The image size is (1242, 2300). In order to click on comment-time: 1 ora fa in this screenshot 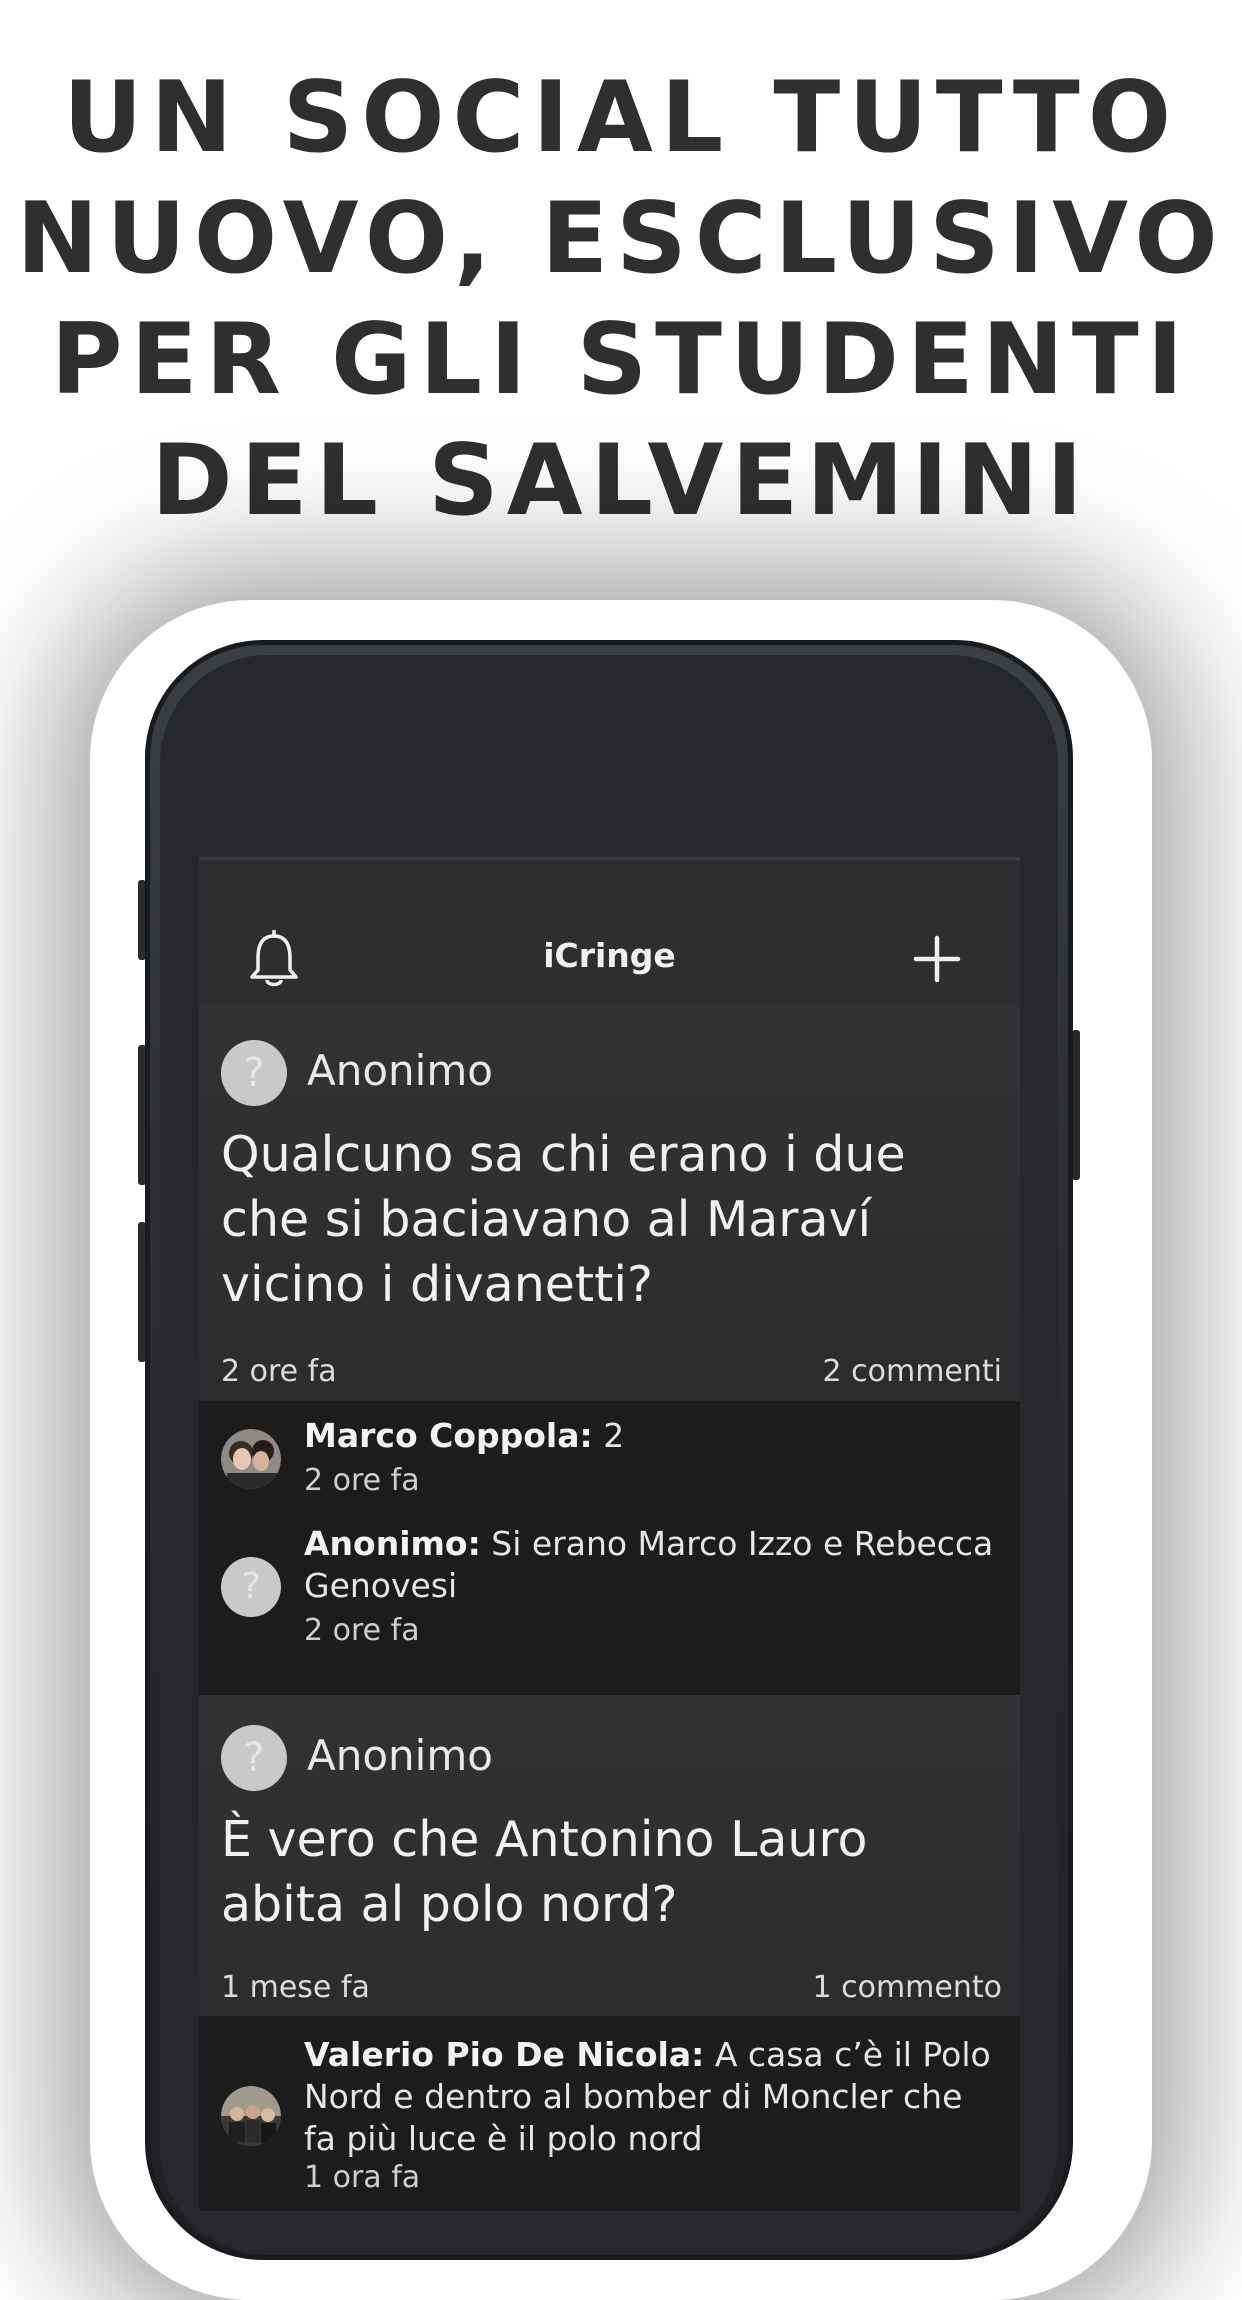, I will do `click(362, 2177)`.